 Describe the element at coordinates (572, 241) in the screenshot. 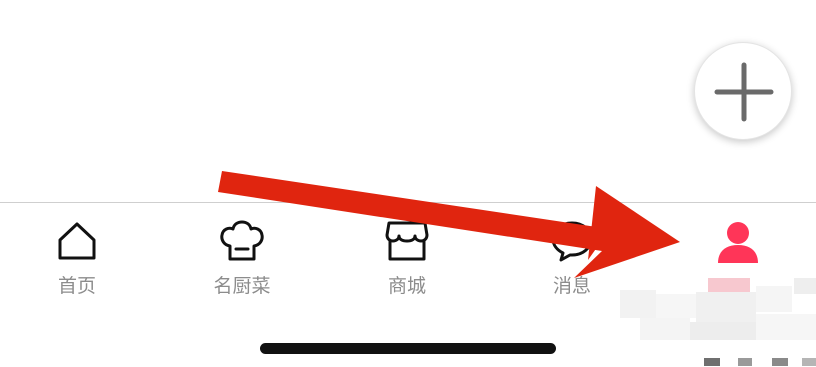

I see `chat-bubble-icon` at that location.